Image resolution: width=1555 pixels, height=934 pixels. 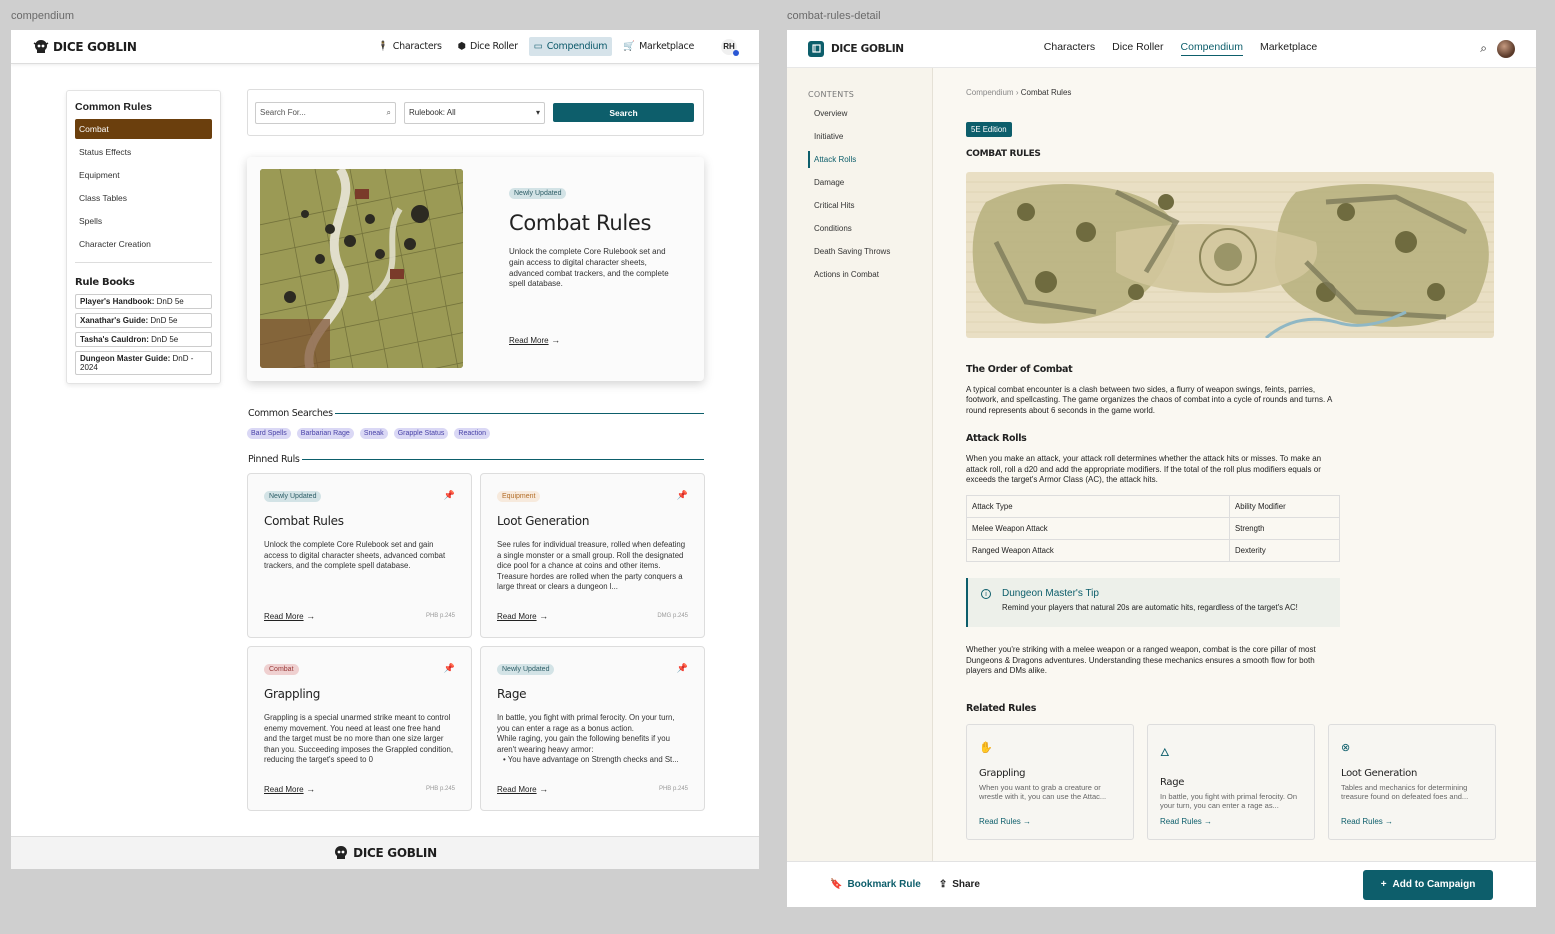 I want to click on page-ref: DMG p.245, so click(x=672, y=616).